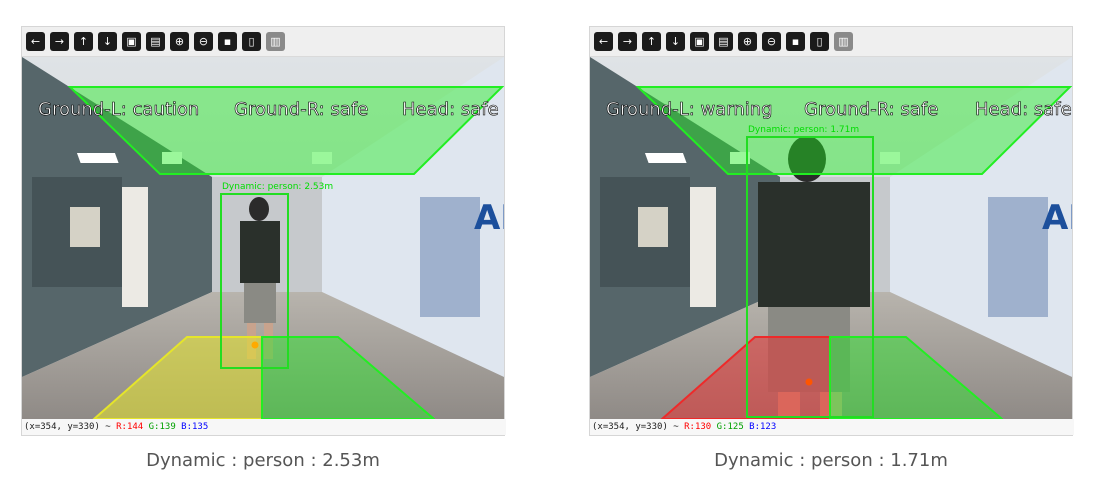 Image resolution: width=1113 pixels, height=496 pixels. Describe the element at coordinates (277, 187) in the screenshot. I see `detection-label: Dynamic: person: 2.53m` at that location.